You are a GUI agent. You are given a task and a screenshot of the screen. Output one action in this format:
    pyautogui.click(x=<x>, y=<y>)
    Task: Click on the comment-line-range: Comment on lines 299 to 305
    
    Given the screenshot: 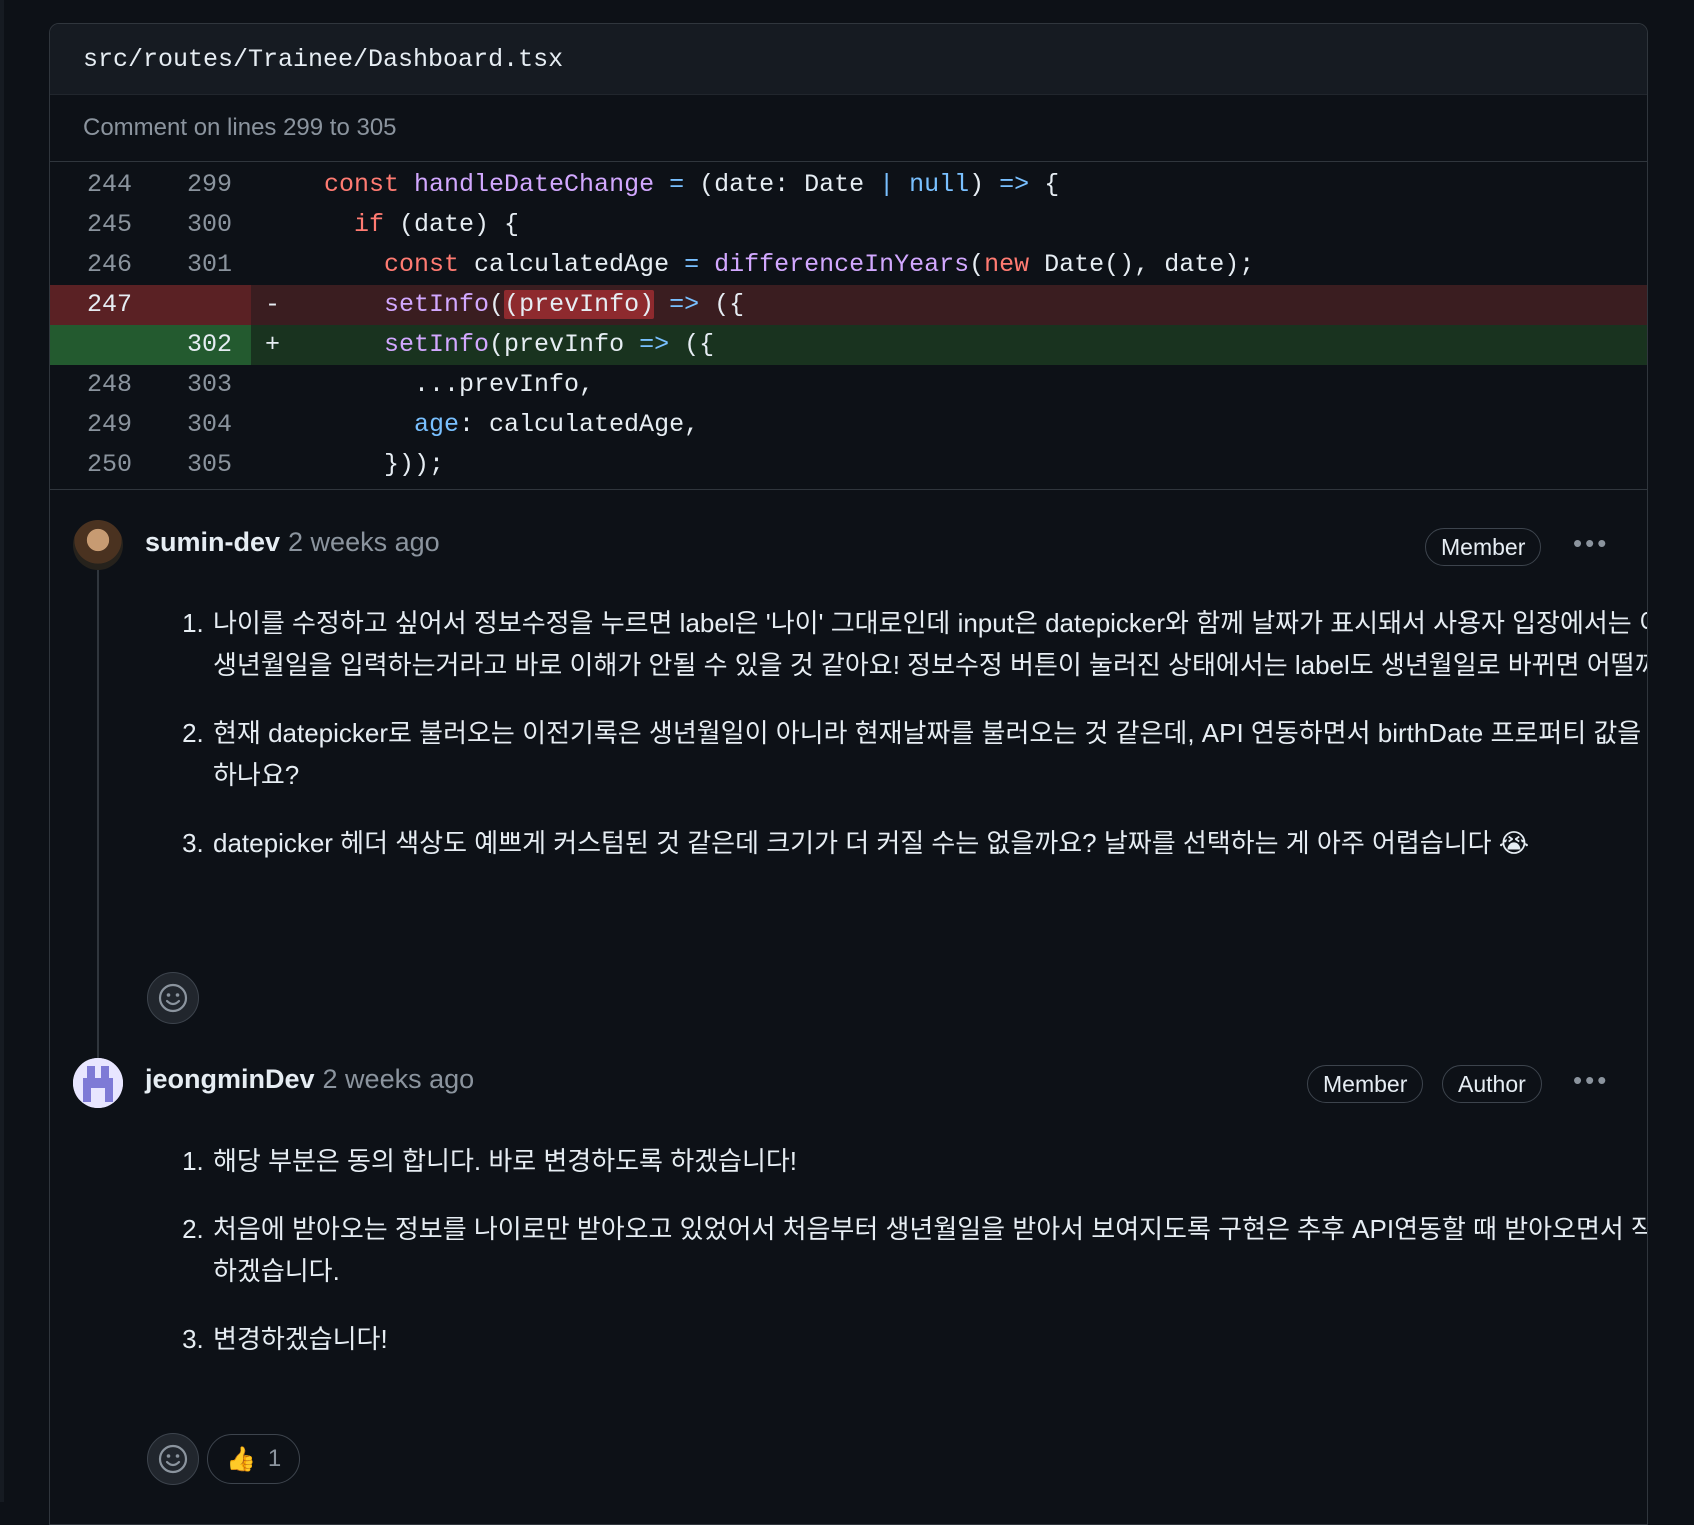 What is the action you would take?
    pyautogui.click(x=848, y=128)
    